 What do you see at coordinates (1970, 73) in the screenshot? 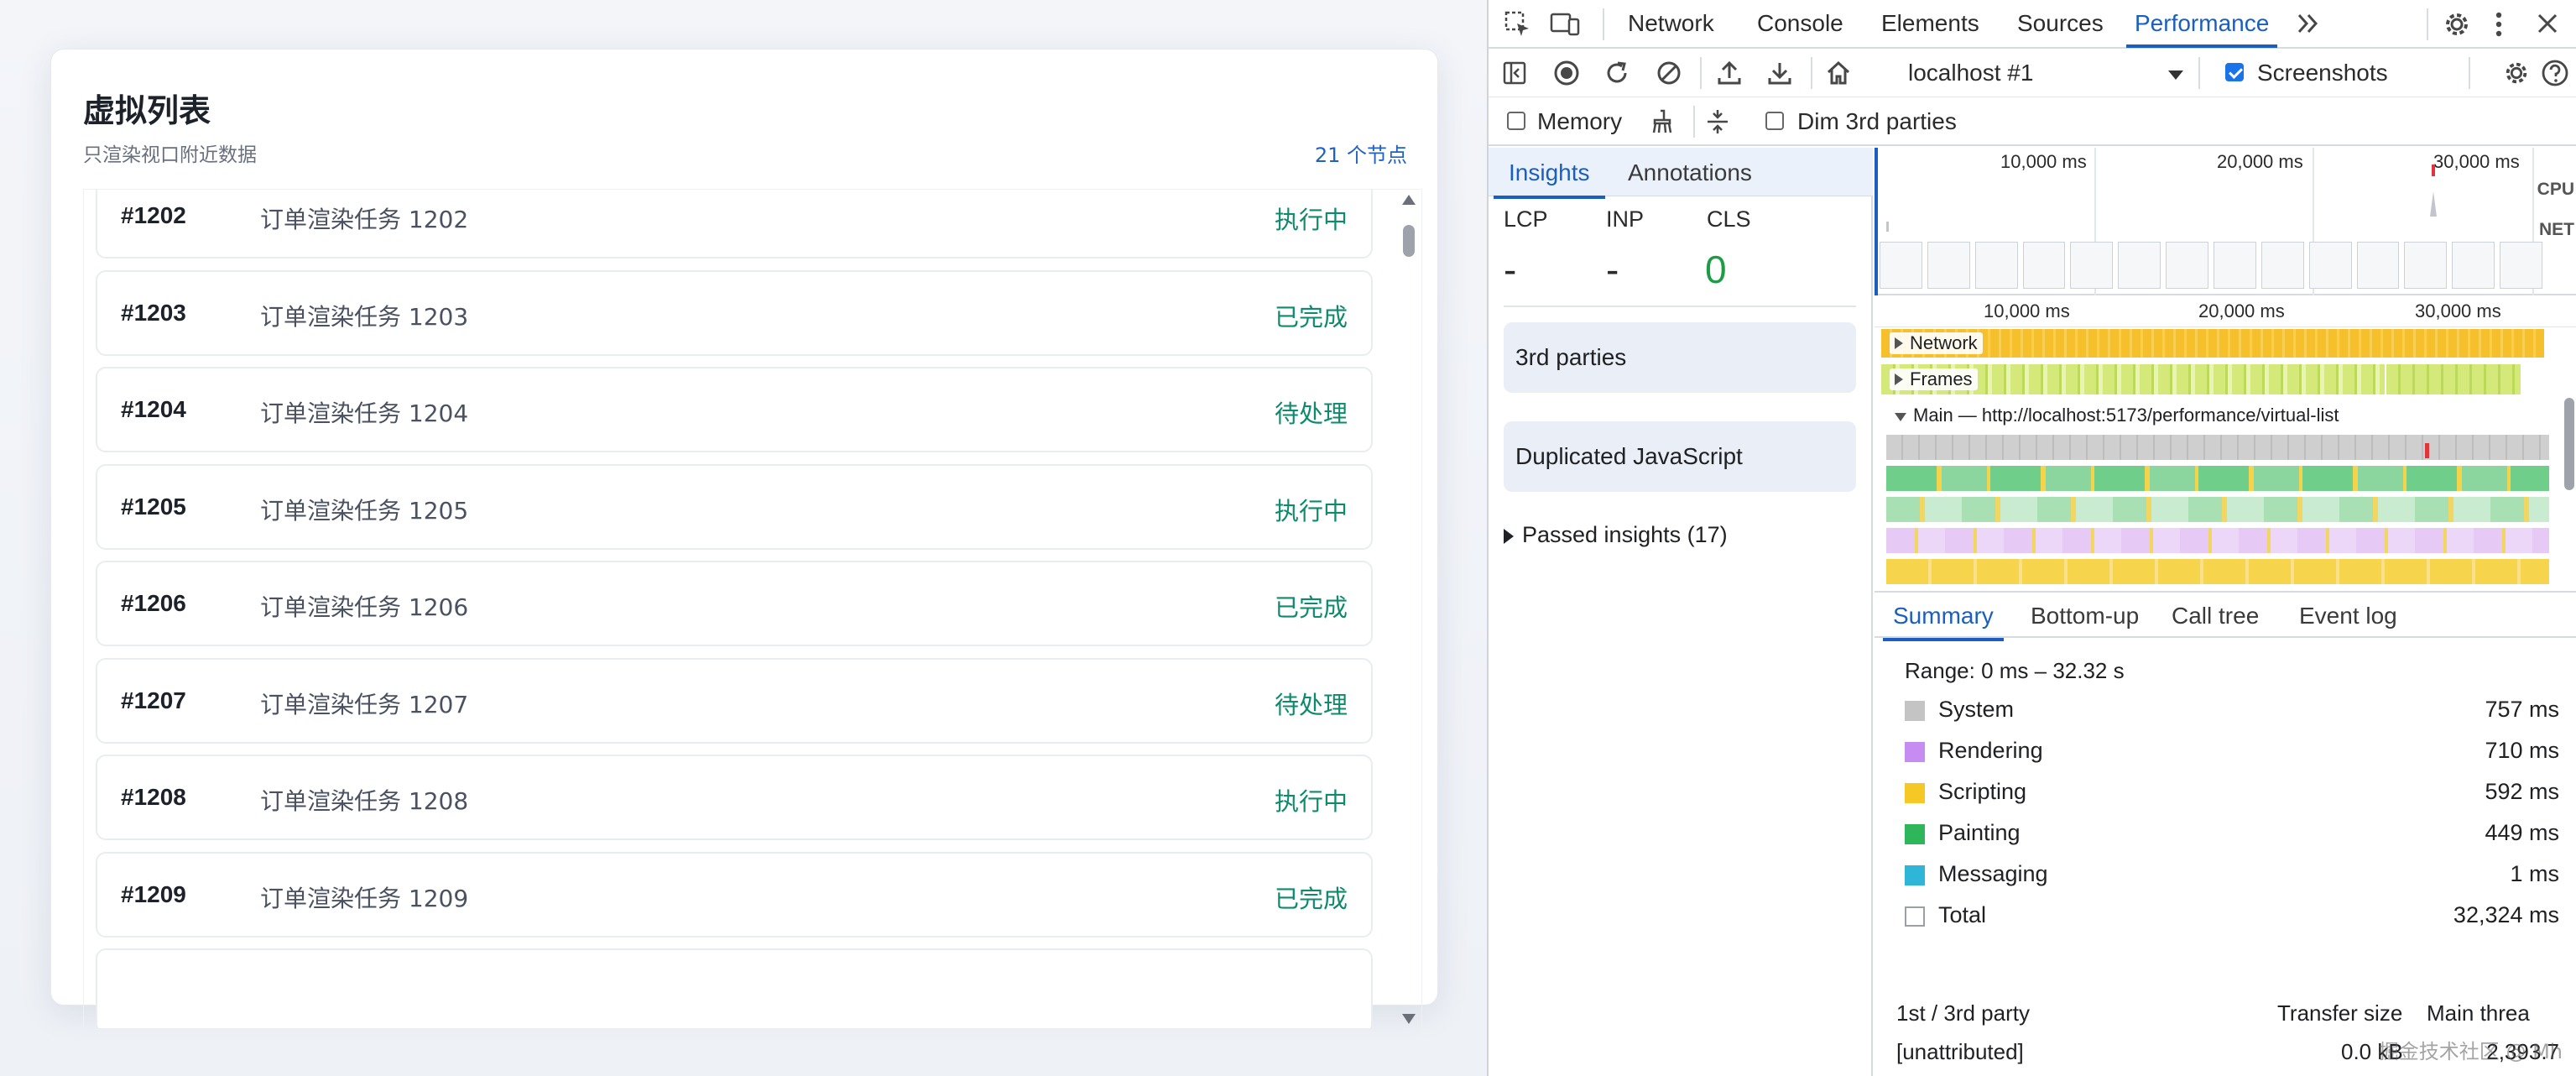
I see `target-select: localhost #1` at bounding box center [1970, 73].